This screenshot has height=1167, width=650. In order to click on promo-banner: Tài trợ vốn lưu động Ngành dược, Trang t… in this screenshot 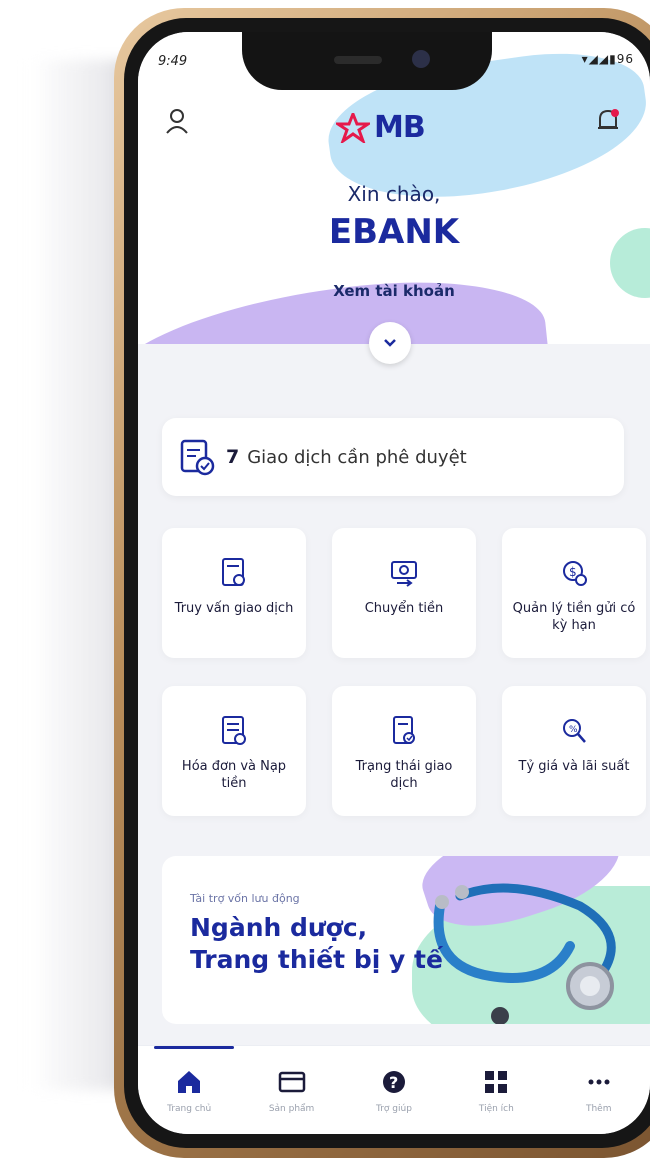, I will do `click(406, 940)`.